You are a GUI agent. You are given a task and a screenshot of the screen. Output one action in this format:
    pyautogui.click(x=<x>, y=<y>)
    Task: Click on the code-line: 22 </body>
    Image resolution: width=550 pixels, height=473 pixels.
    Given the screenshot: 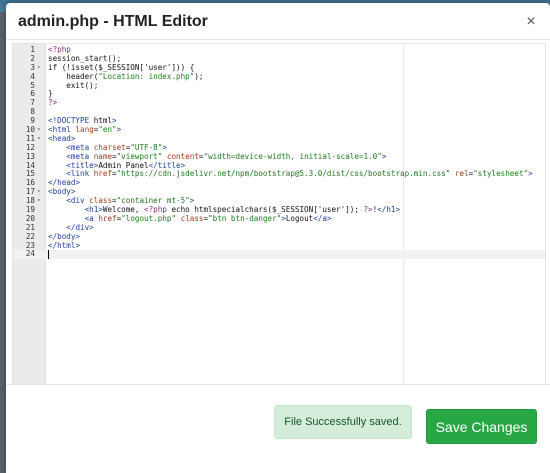 What is the action you would take?
    pyautogui.click(x=279, y=237)
    